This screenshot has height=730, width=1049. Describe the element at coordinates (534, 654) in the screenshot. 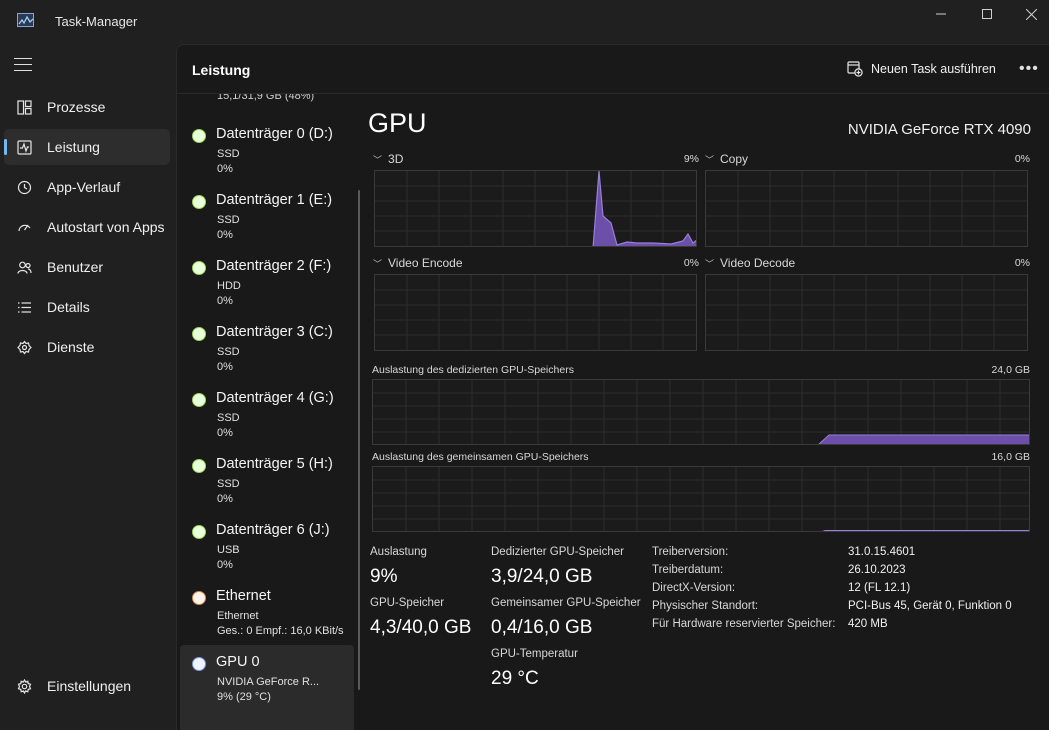

I see `gpu-temperature-label: GPU-Temperatur` at that location.